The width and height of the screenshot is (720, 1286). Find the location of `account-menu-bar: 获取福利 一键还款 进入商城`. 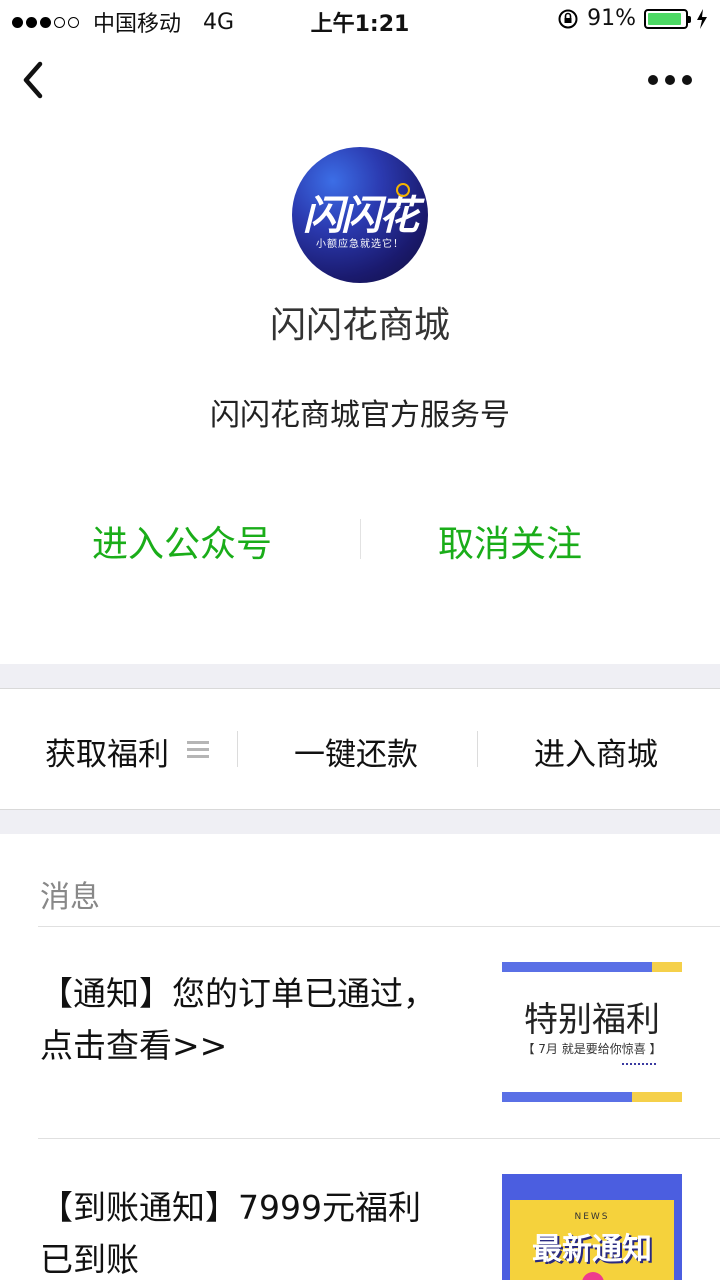

account-menu-bar: 获取福利 一键还款 进入商城 is located at coordinates (360, 749).